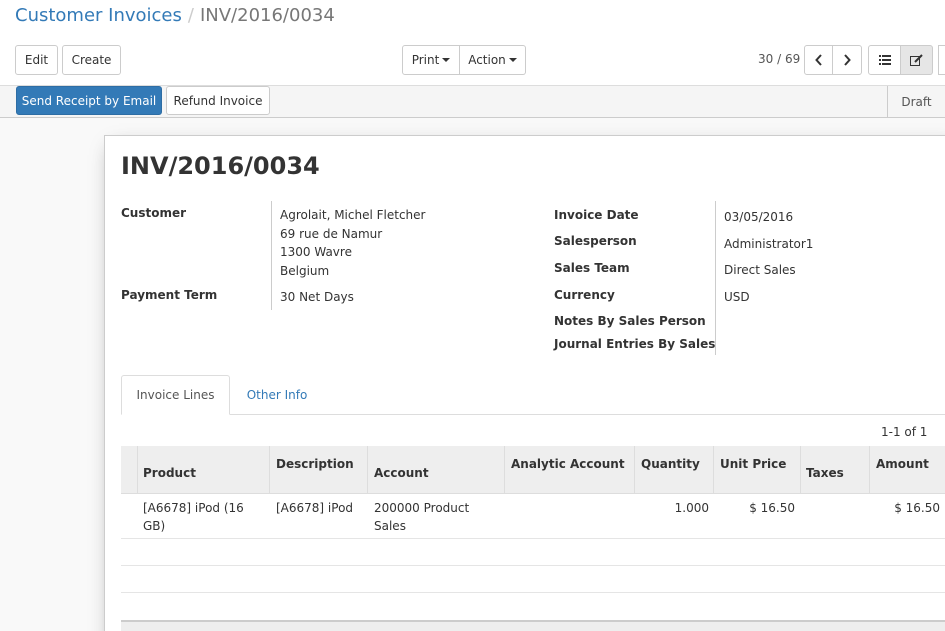 Image resolution: width=945 pixels, height=631 pixels. I want to click on column-quantity: Quantity, so click(670, 464).